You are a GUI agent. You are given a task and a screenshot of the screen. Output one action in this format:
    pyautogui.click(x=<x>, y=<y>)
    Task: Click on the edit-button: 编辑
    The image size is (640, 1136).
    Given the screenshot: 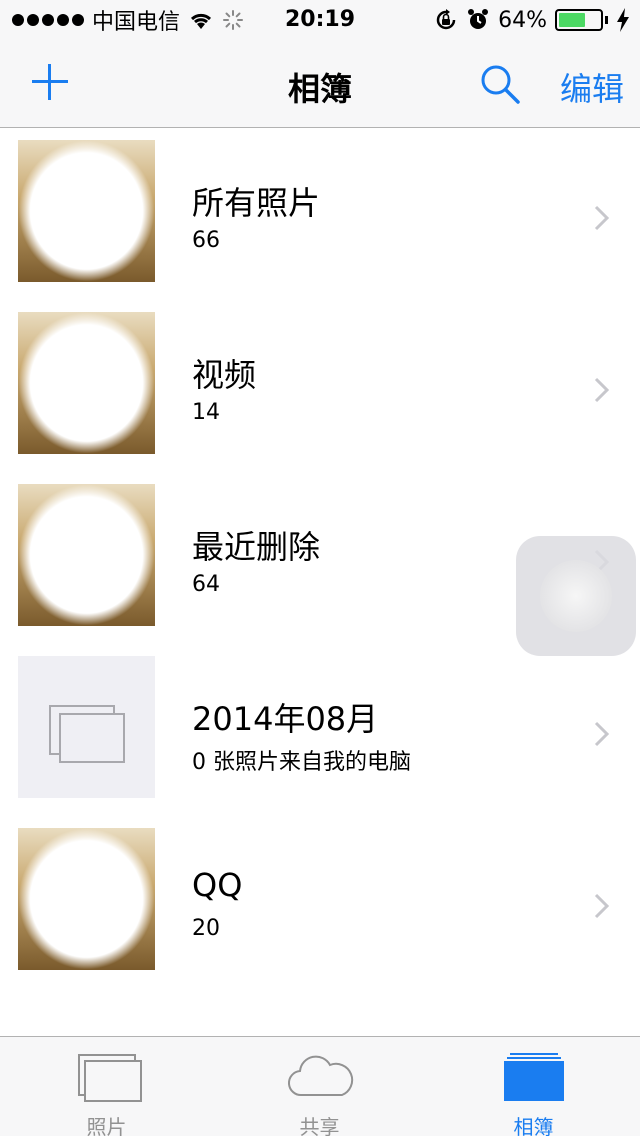 What is the action you would take?
    pyautogui.click(x=592, y=87)
    